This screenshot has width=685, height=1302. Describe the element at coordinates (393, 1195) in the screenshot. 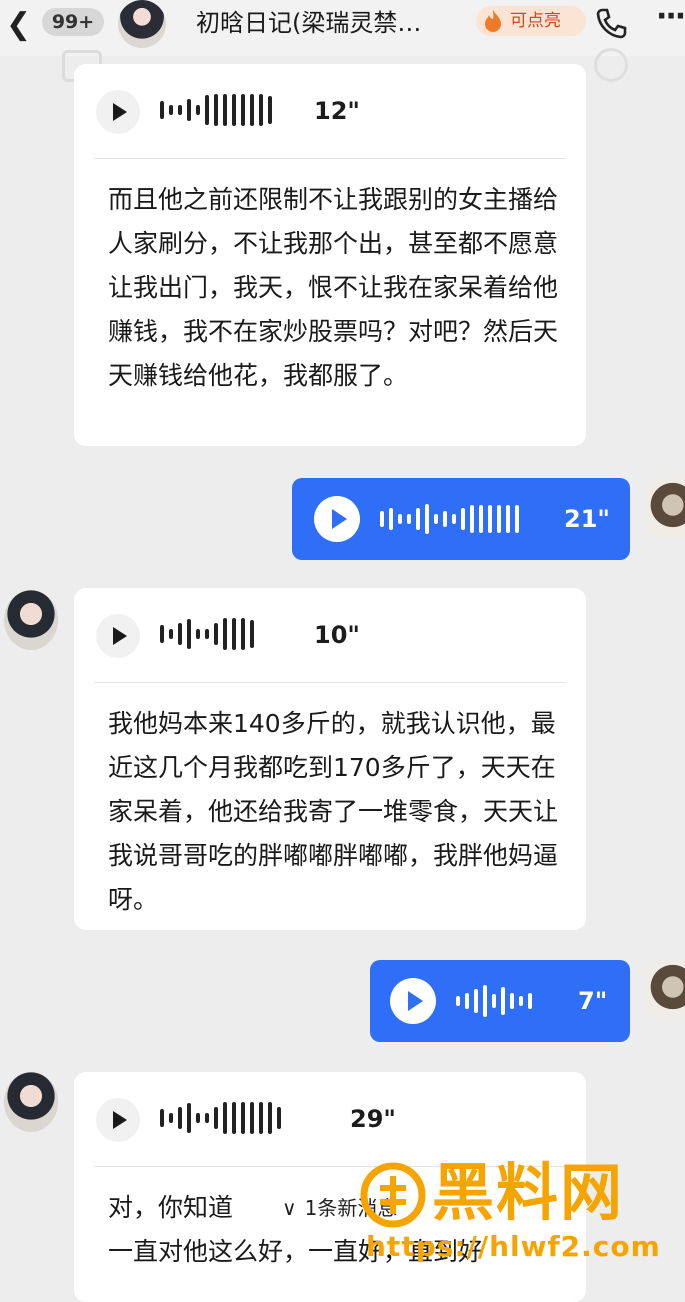

I see `watermark-logo-icon` at that location.